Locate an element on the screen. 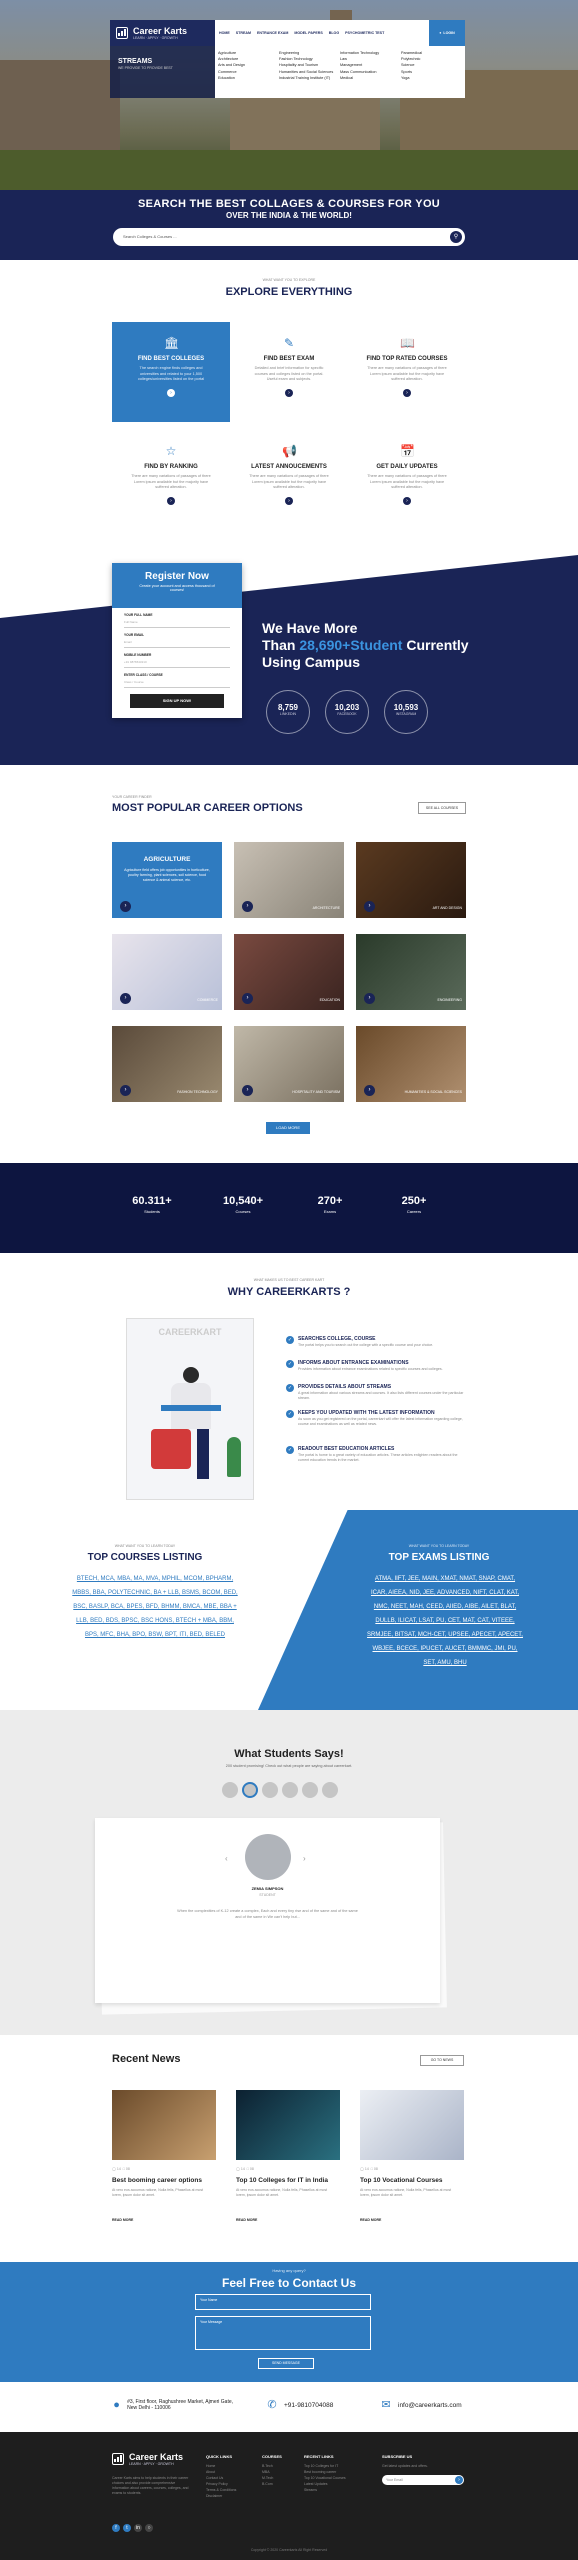 This screenshot has width=578, height=2560. full-name-field: YOUR FULL NAME Full Name is located at coordinates (177, 620).